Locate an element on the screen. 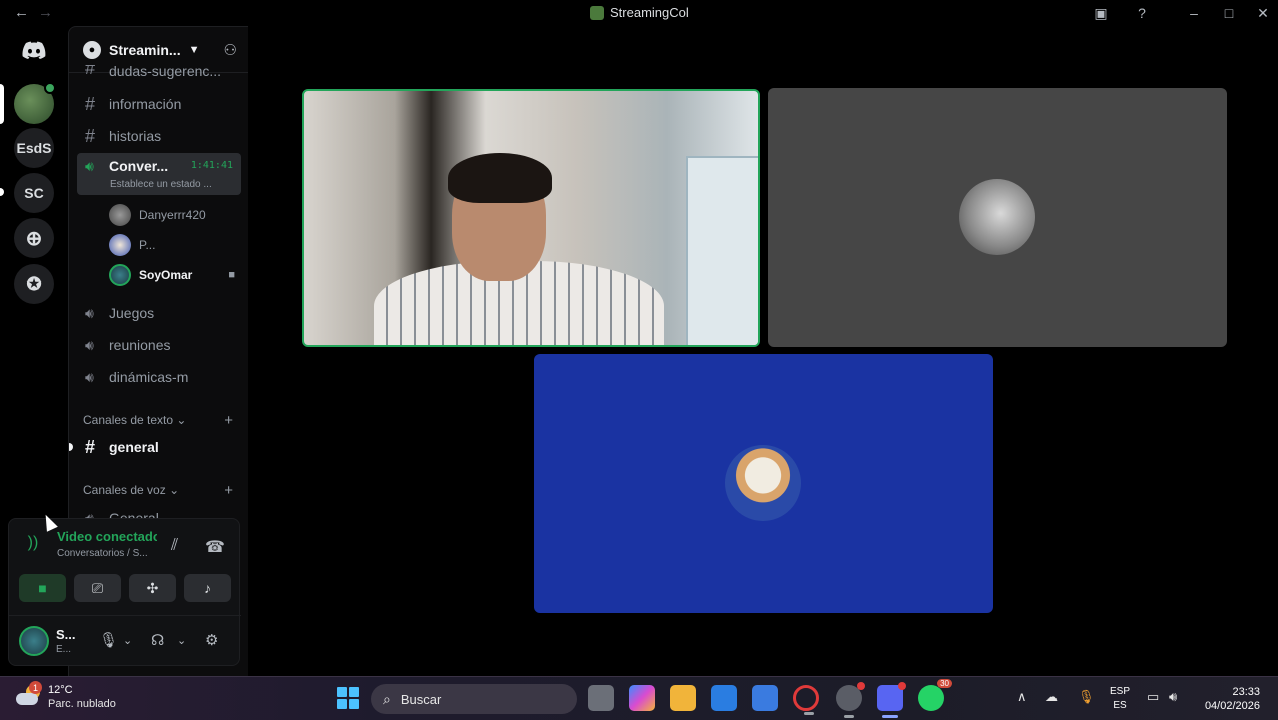 The height and width of the screenshot is (720, 1278). server-streamingcol is located at coordinates (35, 103).